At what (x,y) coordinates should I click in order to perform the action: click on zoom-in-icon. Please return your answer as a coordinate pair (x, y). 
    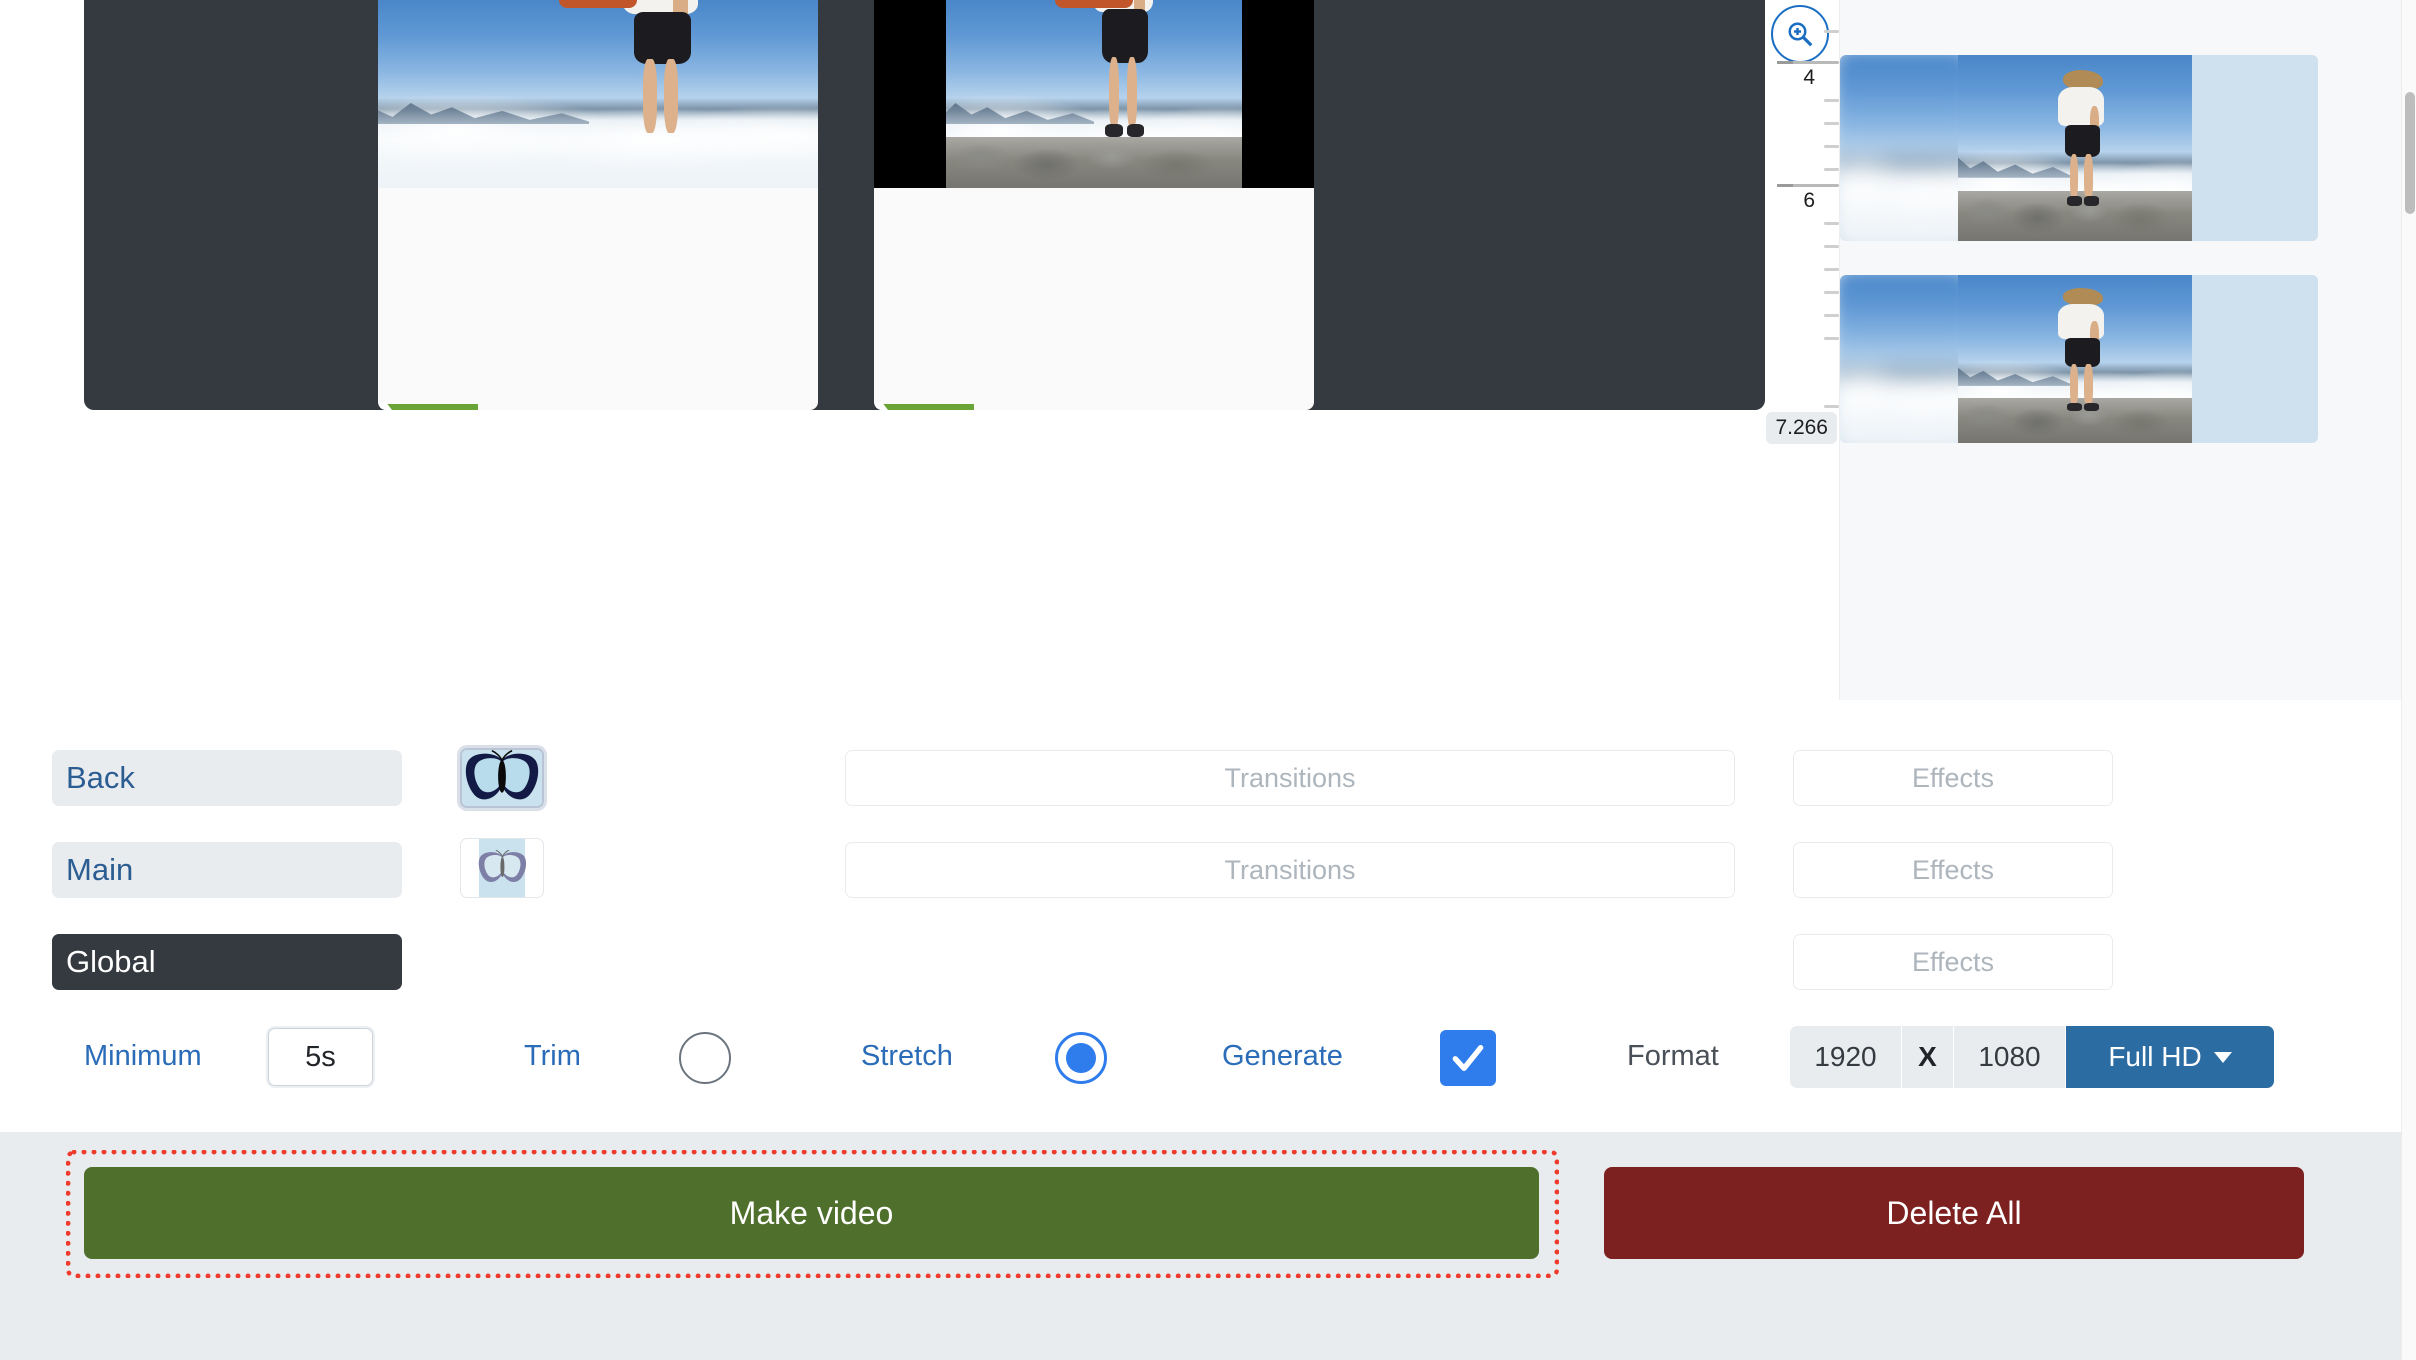
    Looking at the image, I should click on (1800, 34).